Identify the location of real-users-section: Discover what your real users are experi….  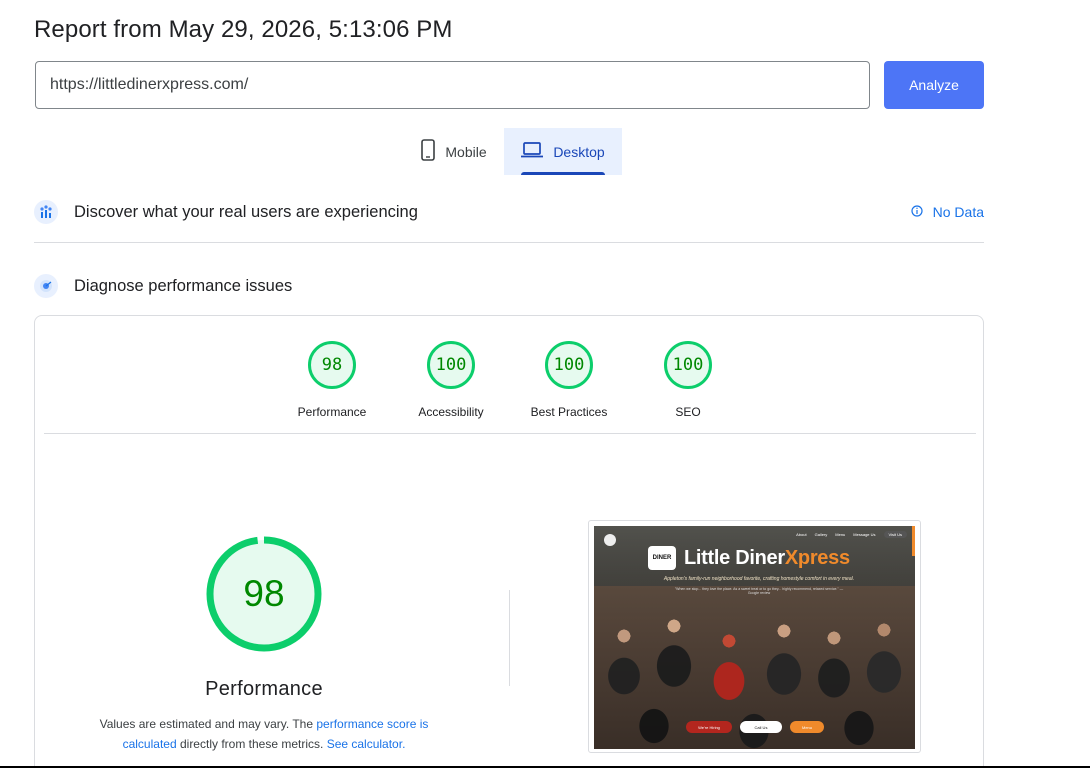
(509, 212).